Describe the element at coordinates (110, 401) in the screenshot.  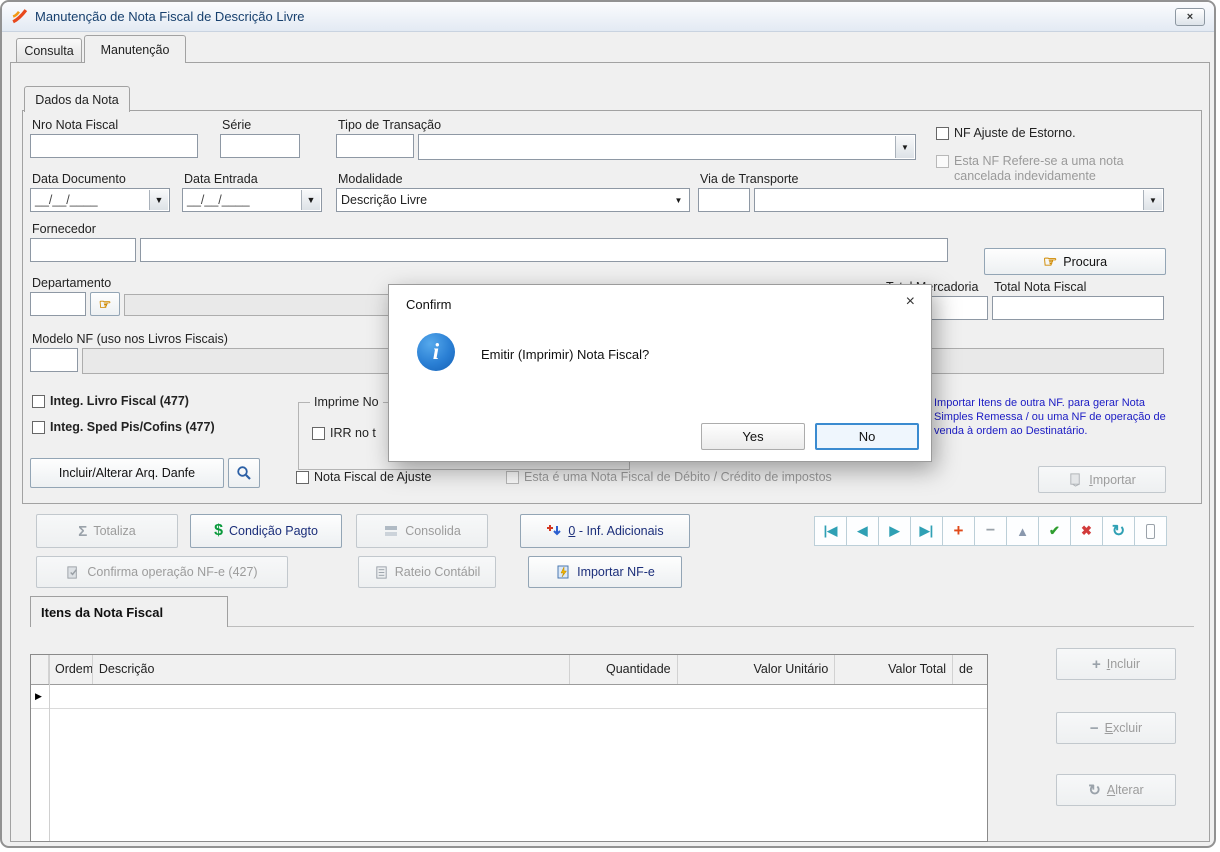
I see `integ-livro-fiscal-checkbox: Integ. Livro Fiscal (477)` at that location.